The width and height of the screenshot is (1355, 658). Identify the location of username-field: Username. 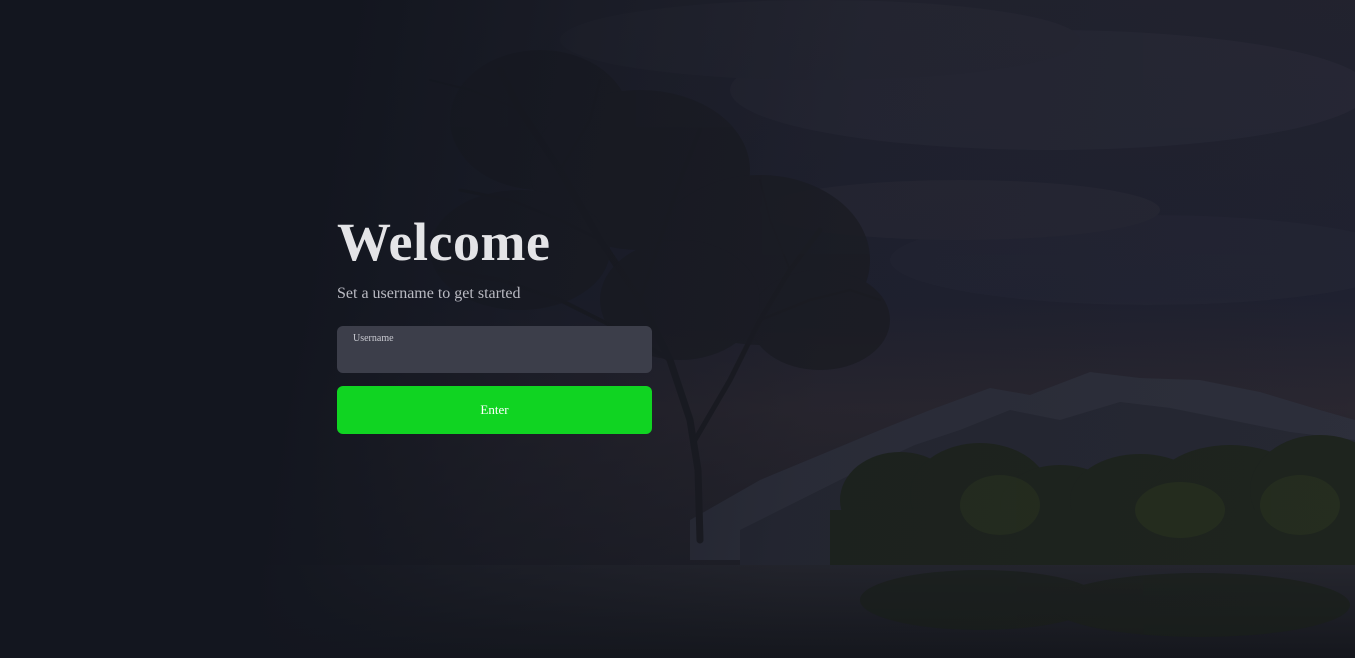
(494, 349).